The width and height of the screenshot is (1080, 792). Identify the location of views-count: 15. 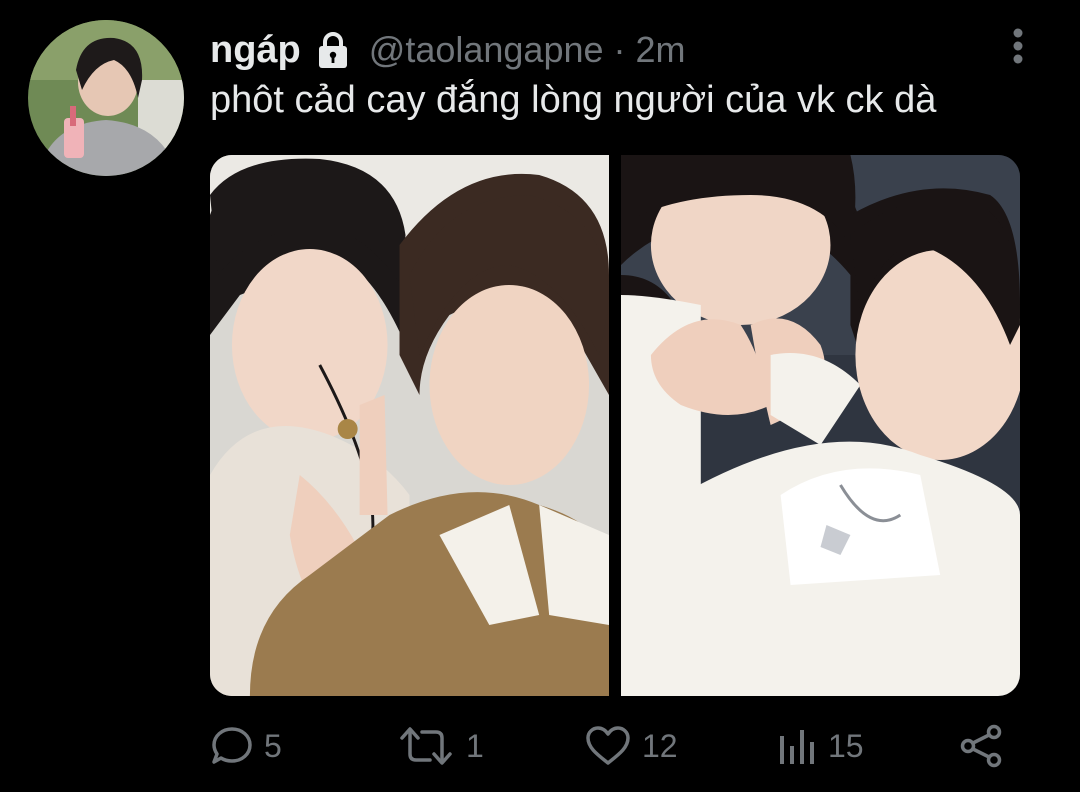
(846, 745).